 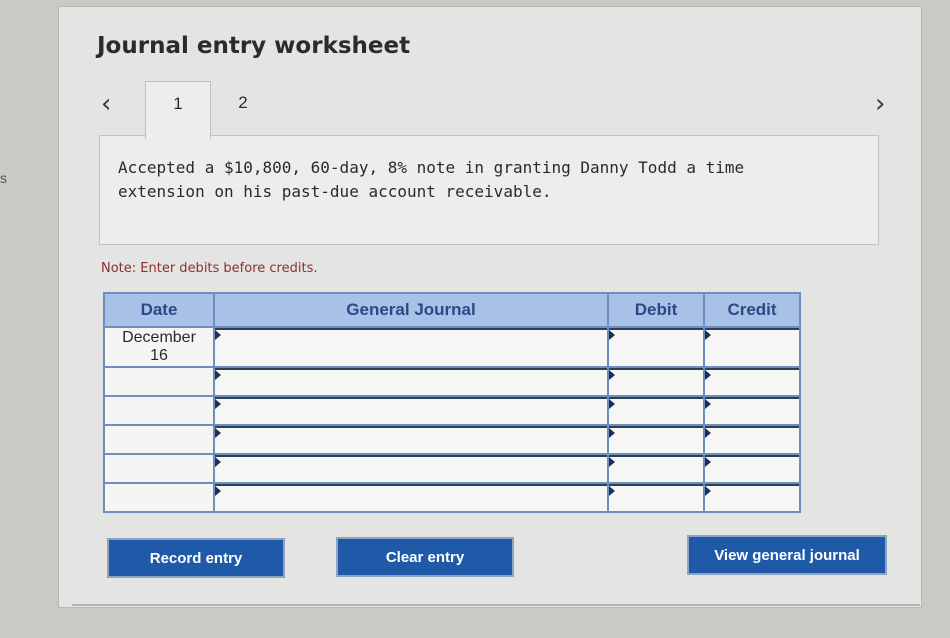 What do you see at coordinates (178, 110) in the screenshot?
I see `tab-1: 1` at bounding box center [178, 110].